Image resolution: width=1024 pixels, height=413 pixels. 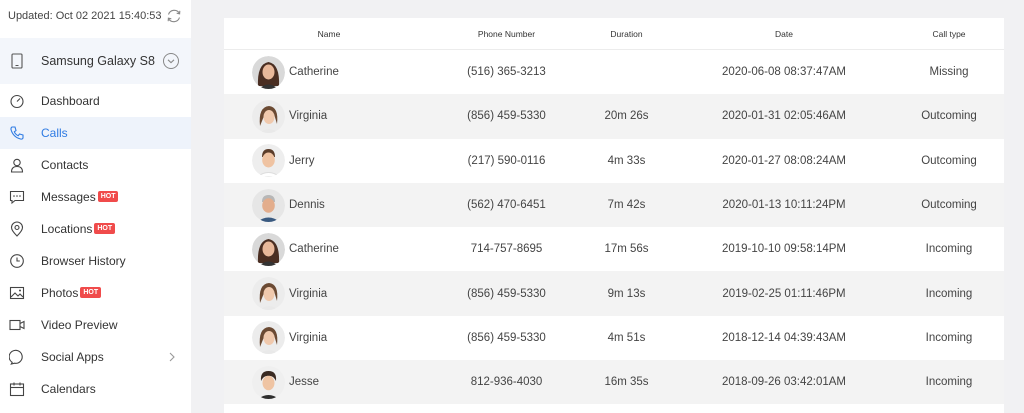 What do you see at coordinates (17, 165) in the screenshot?
I see `contact-icon` at bounding box center [17, 165].